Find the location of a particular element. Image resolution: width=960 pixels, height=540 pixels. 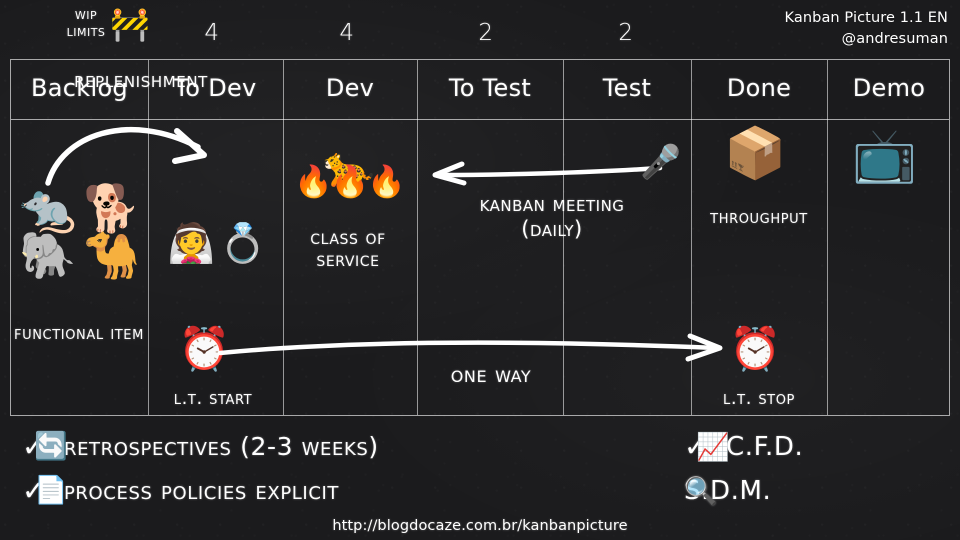

magnifying-glass-icon: 🔍 is located at coordinates (701, 491).